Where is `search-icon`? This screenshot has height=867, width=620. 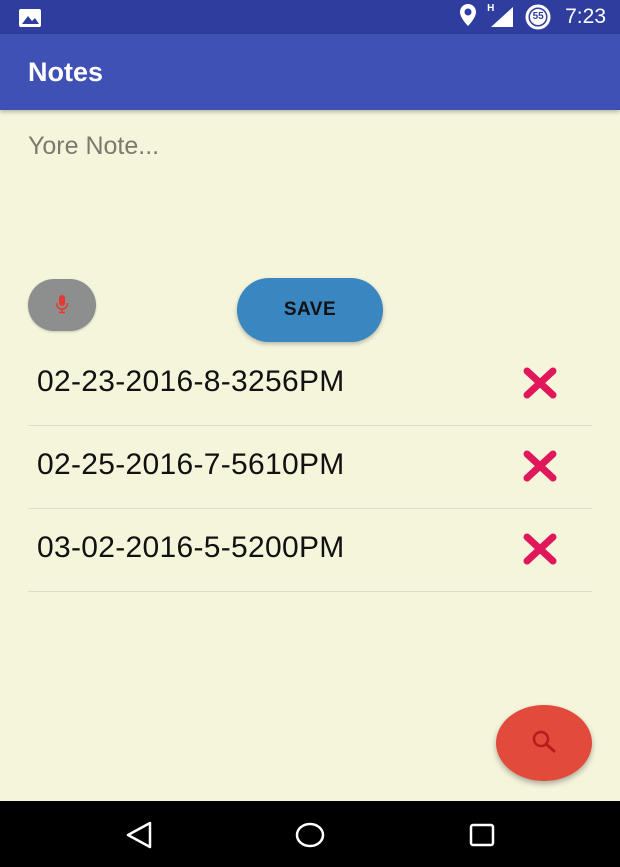 search-icon is located at coordinates (544, 743).